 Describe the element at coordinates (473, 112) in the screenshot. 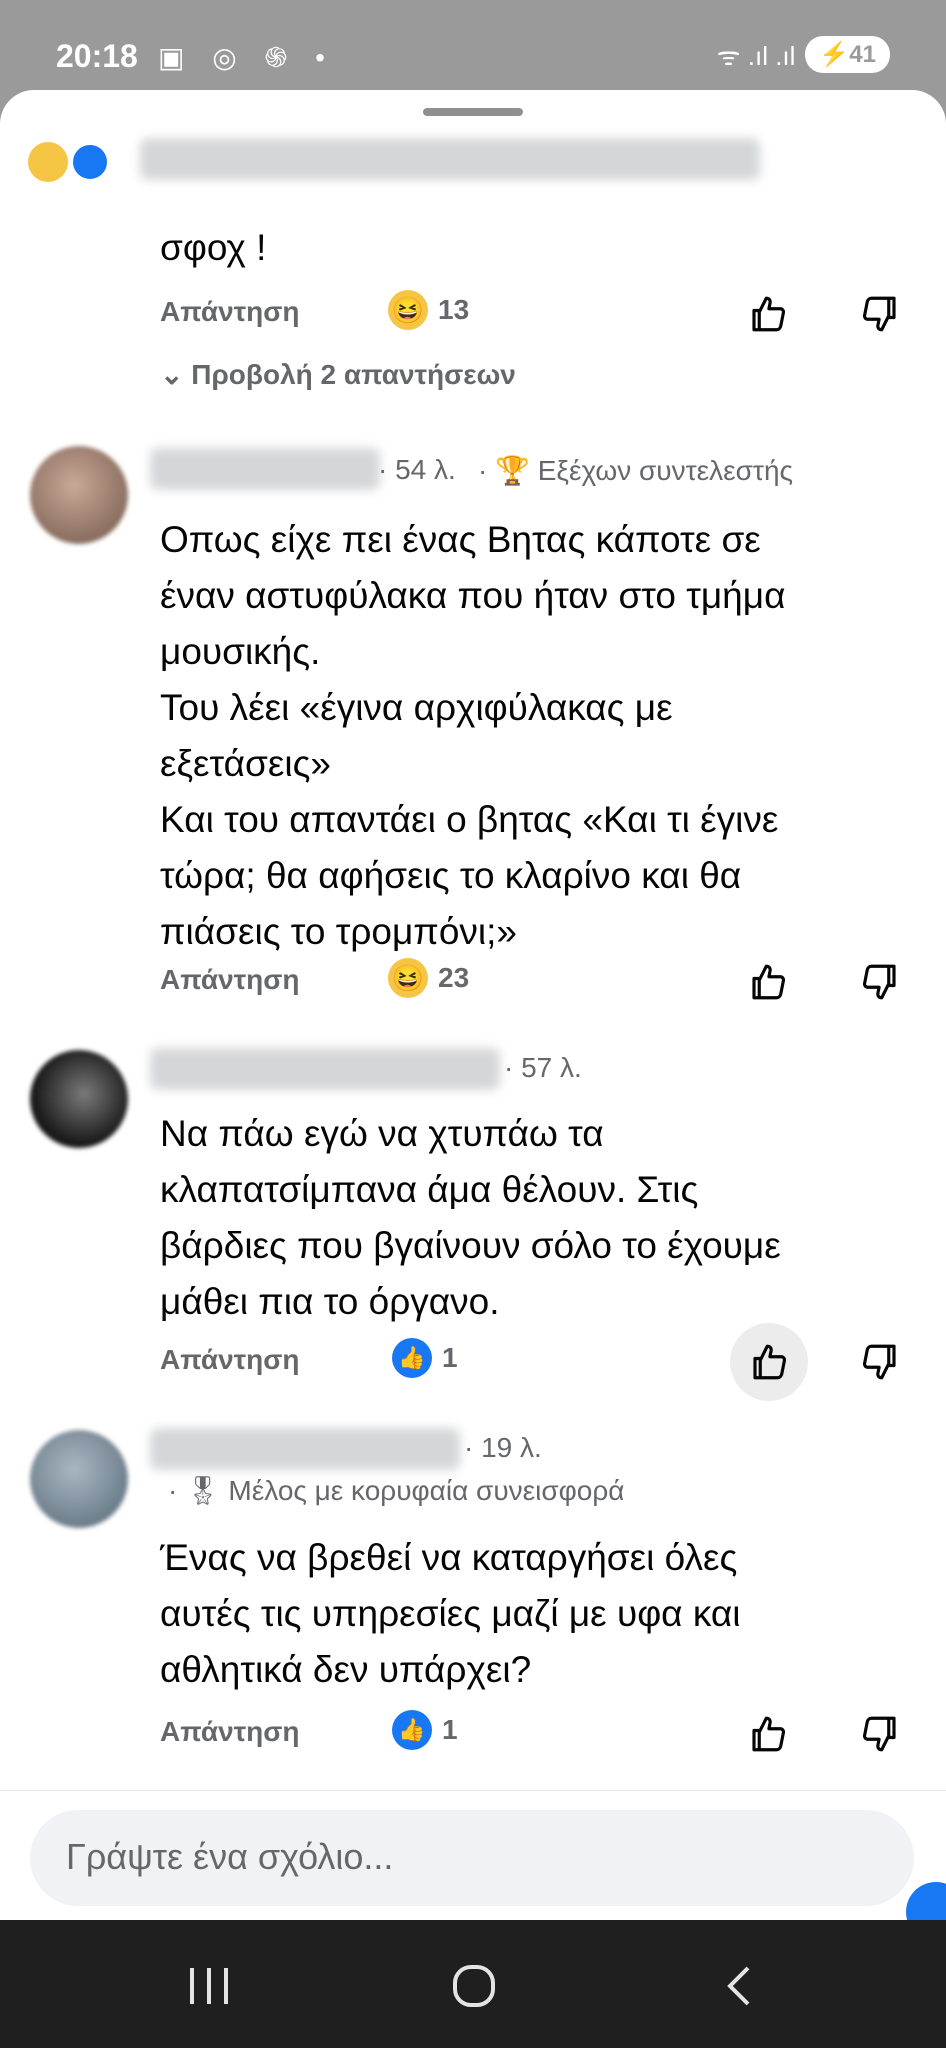

I see `drag-handle` at that location.